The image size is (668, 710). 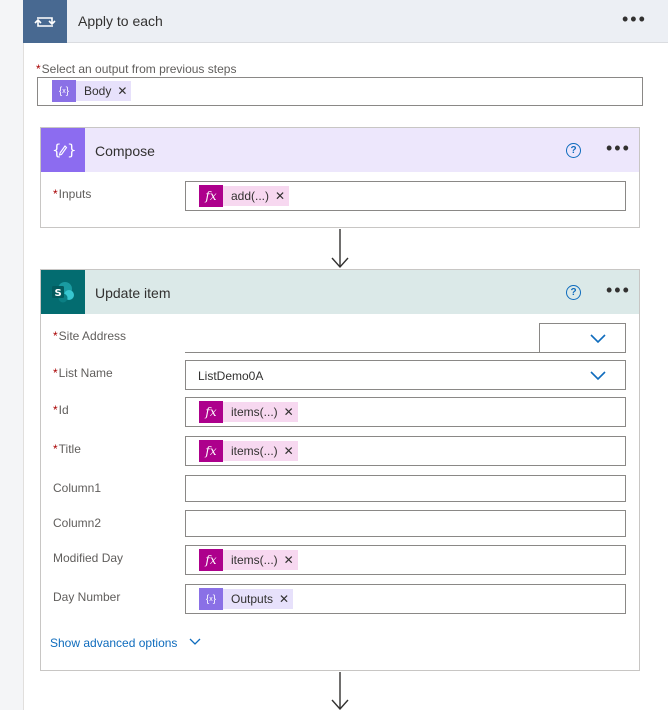 What do you see at coordinates (340, 91) in the screenshot?
I see `select-output-field: {x} Body ✕` at bounding box center [340, 91].